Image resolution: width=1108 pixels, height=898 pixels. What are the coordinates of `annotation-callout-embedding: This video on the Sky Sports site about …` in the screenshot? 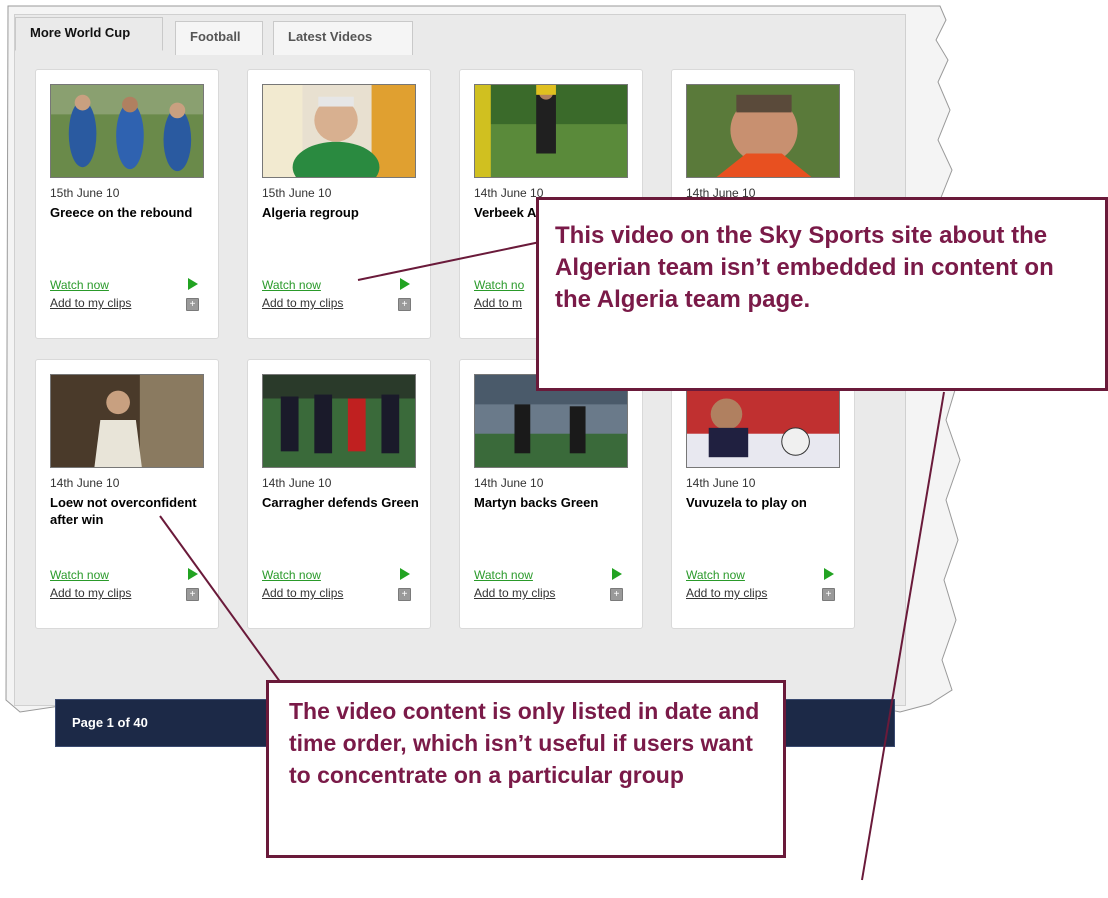 It's located at (822, 294).